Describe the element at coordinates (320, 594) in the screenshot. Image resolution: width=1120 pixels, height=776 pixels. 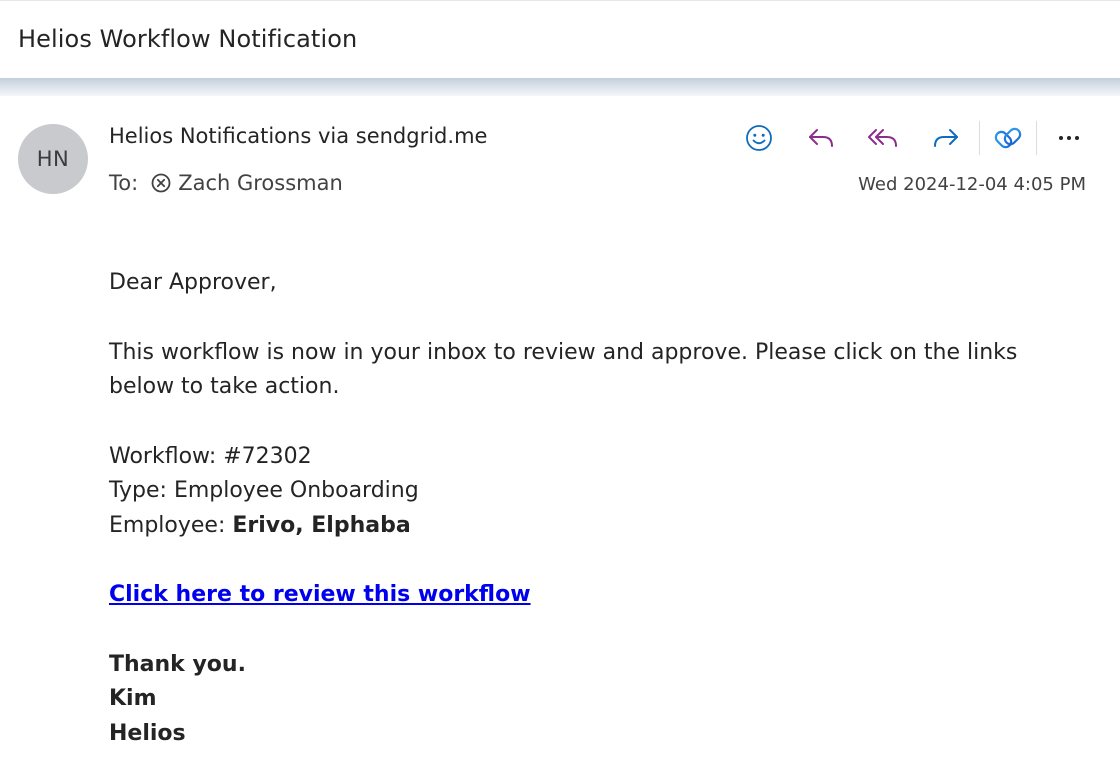
I see `review-workflow-link: Click here to review this workflow` at that location.